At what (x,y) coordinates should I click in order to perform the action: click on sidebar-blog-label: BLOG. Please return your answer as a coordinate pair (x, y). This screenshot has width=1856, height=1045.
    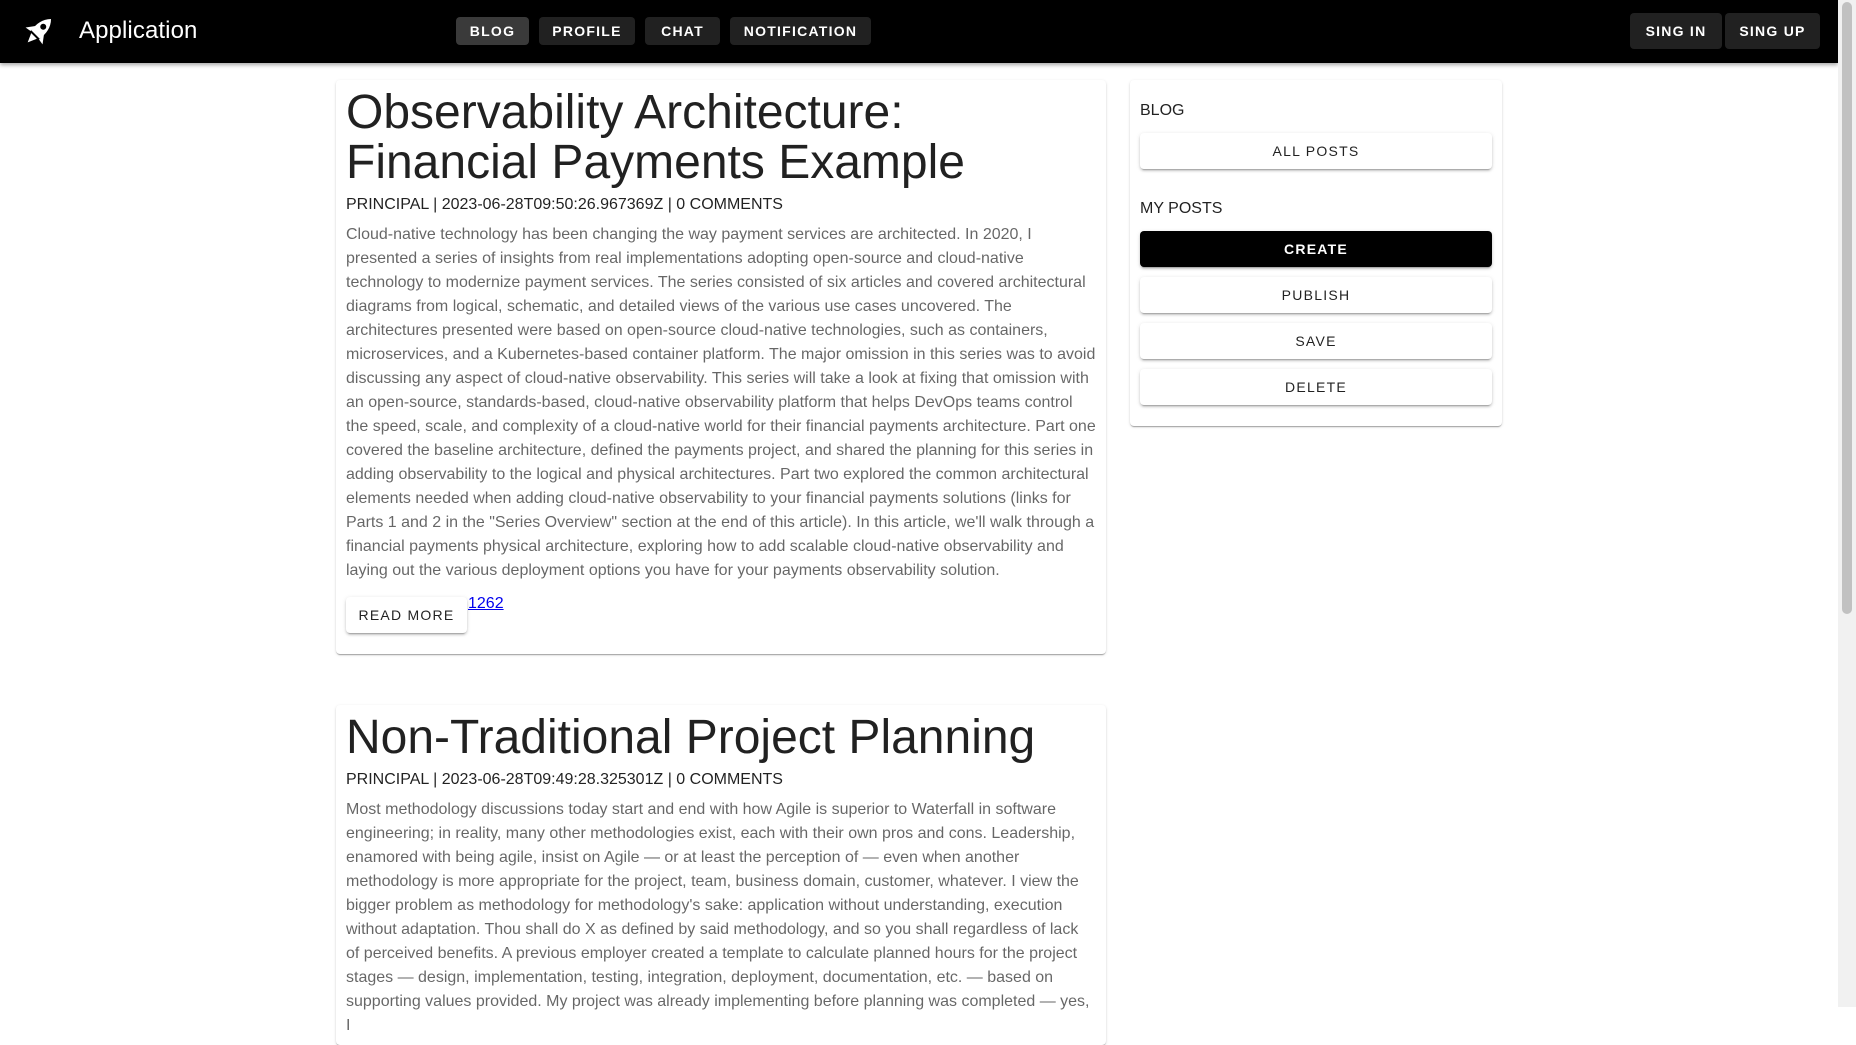
    Looking at the image, I should click on (1162, 110).